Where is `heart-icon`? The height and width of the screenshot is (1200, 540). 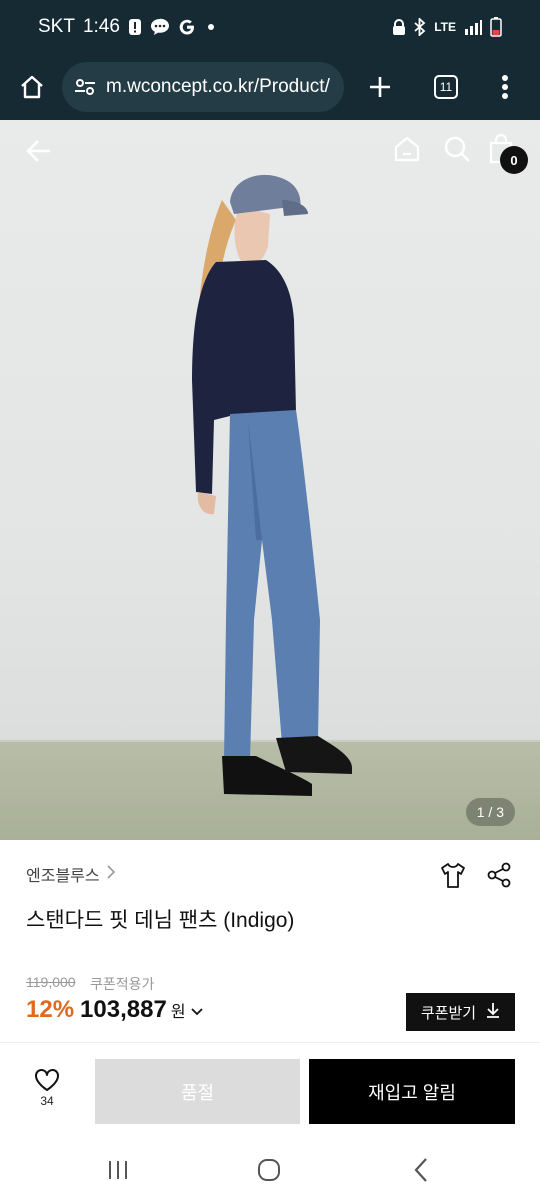 heart-icon is located at coordinates (47, 1080).